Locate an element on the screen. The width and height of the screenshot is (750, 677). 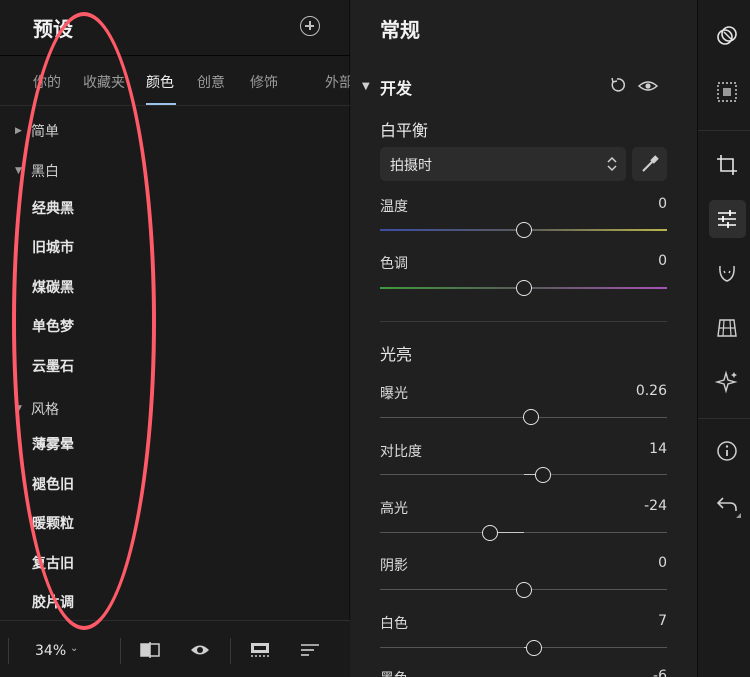
slider-label-contrast: 对比度 is located at coordinates (401, 452).